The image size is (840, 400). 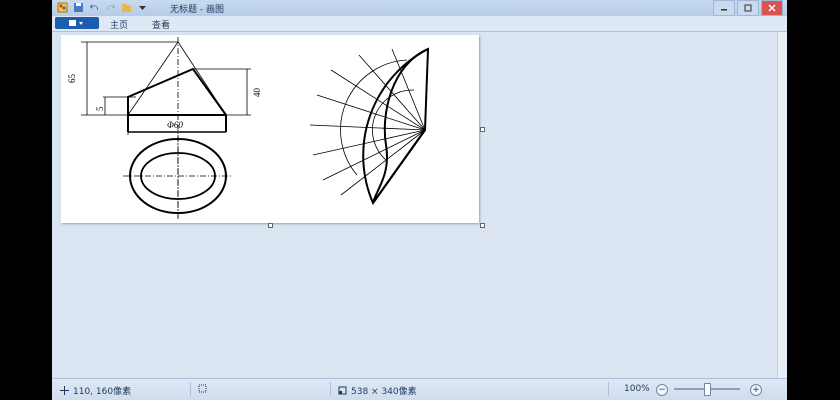 What do you see at coordinates (94, 7) in the screenshot?
I see `undo-icon` at bounding box center [94, 7].